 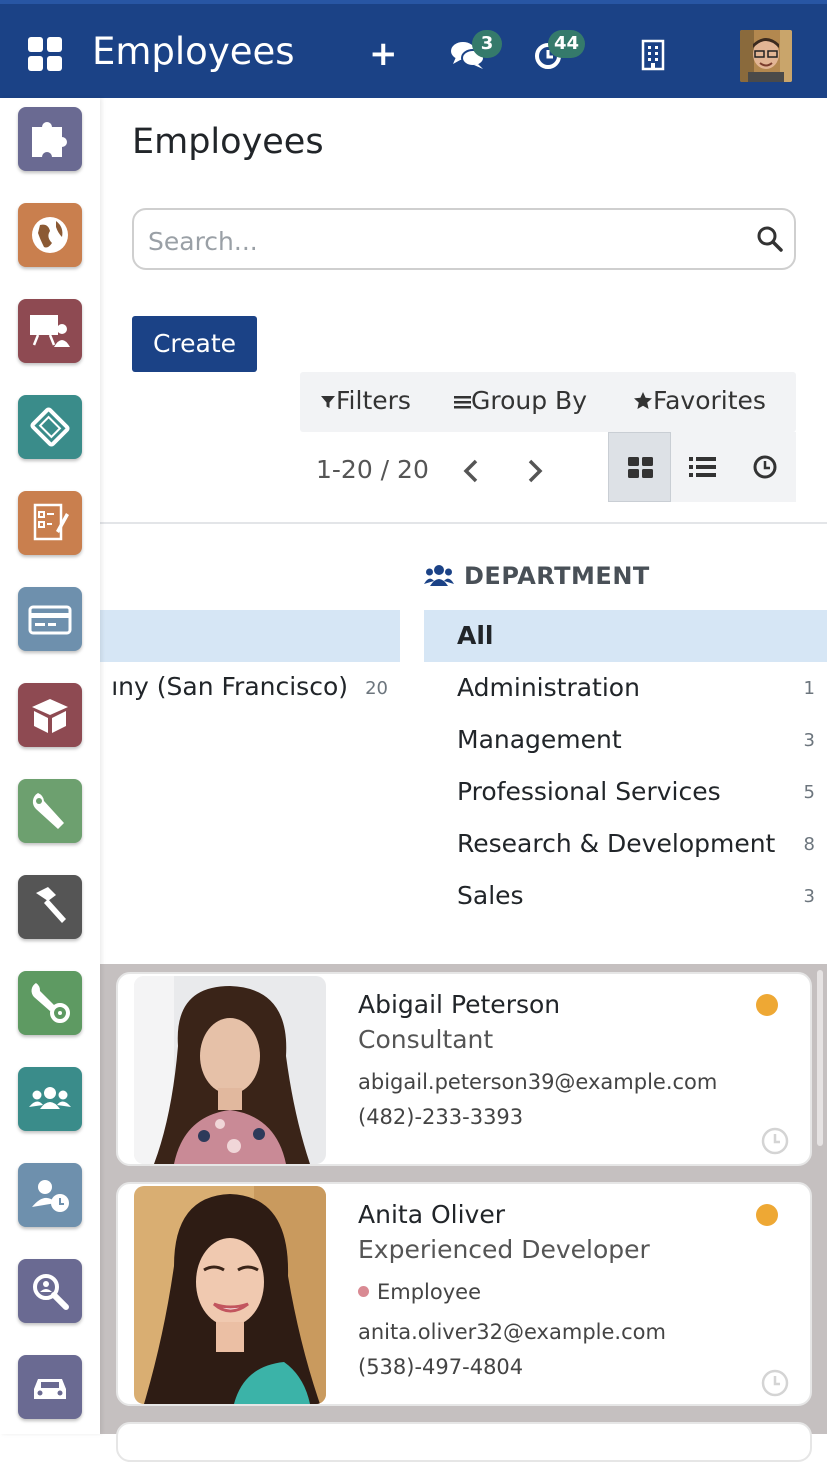 I want to click on activities-button: 44, so click(x=559, y=51).